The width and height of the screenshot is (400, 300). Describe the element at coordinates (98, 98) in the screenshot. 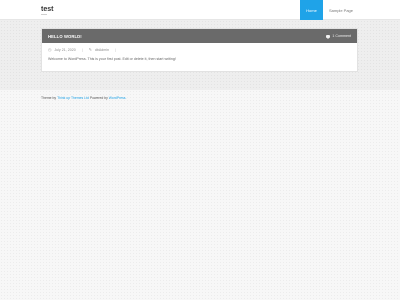

I see `footer-middle: Powered by` at that location.